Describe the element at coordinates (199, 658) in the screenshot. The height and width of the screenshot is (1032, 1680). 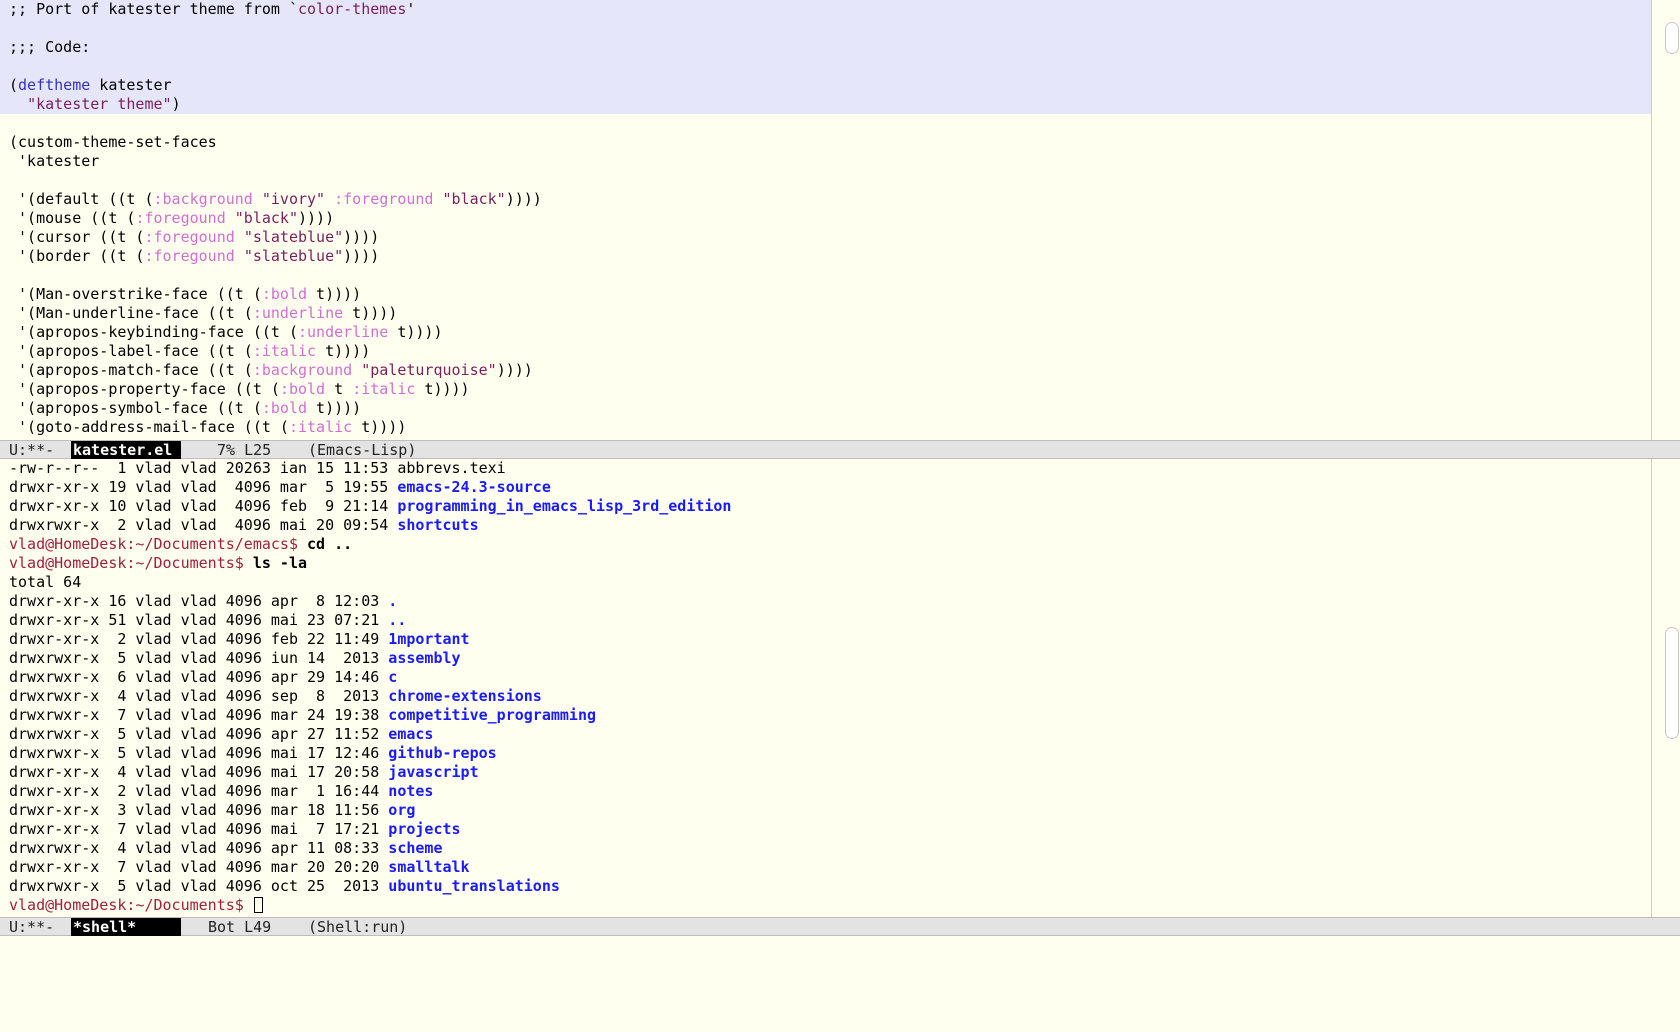
I see `text-span: drwxrwxr-x 5 vlad vlad 4096 iun 14 2013` at that location.